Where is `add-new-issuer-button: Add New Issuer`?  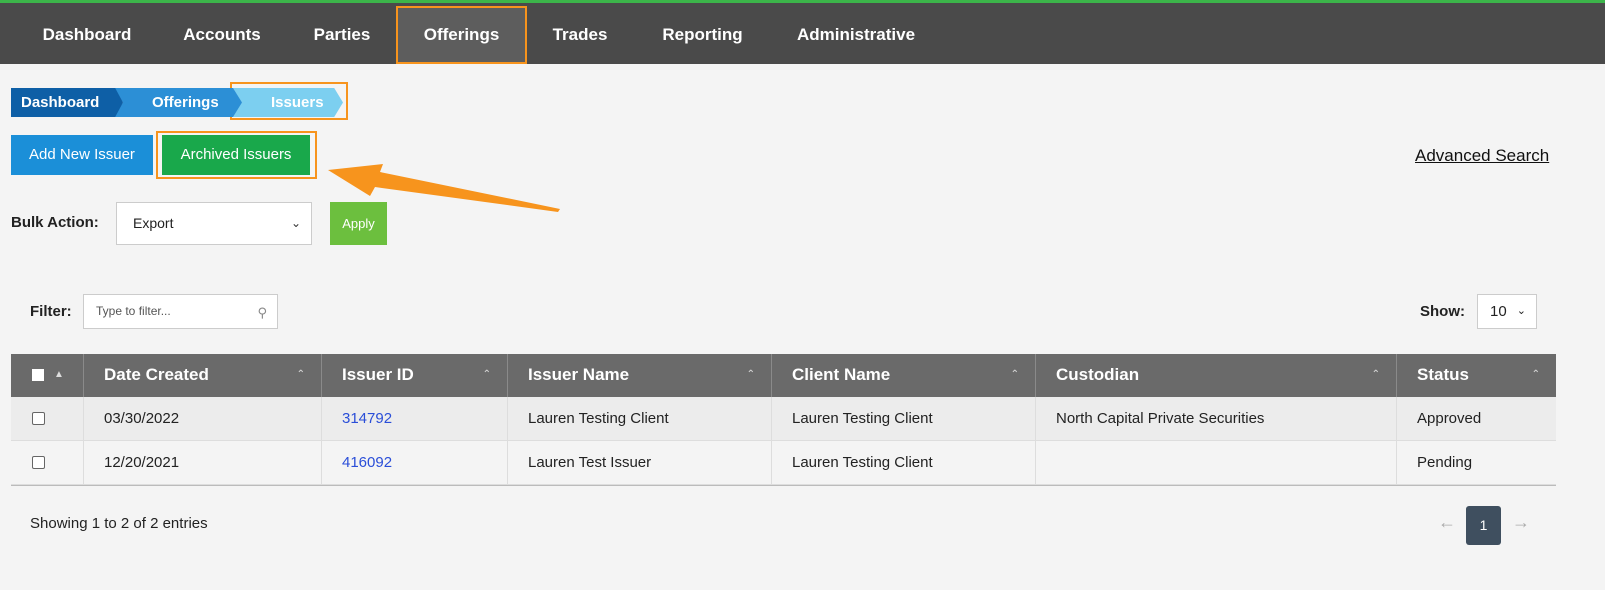
add-new-issuer-button: Add New Issuer is located at coordinates (82, 155).